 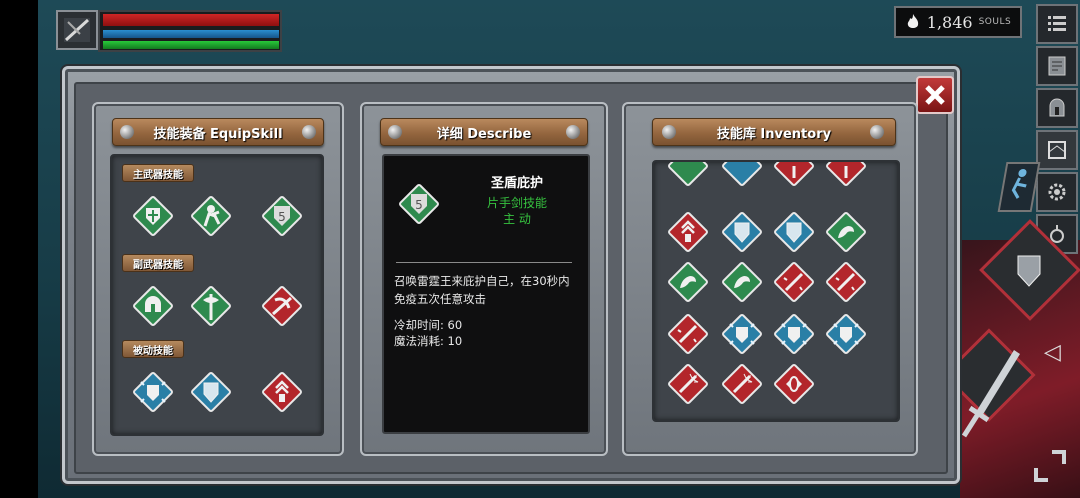 I want to click on divider, so click(x=484, y=262).